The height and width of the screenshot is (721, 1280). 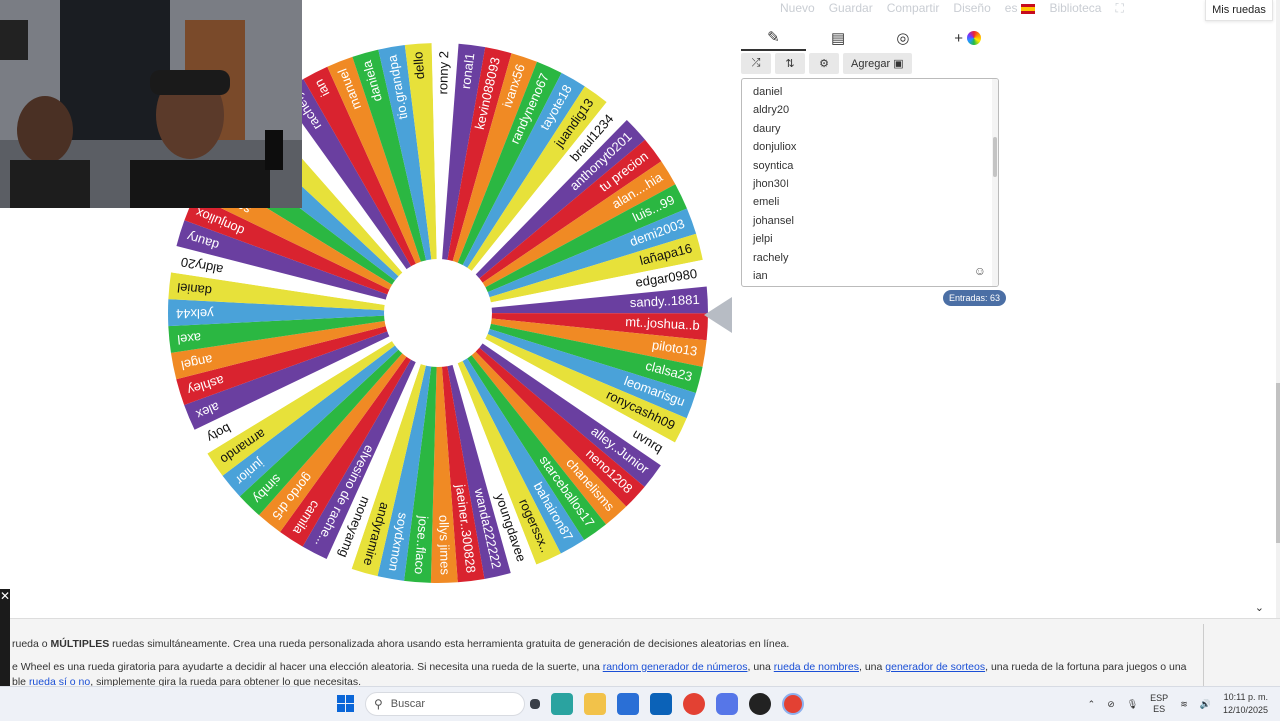 What do you see at coordinates (875, 110) in the screenshot?
I see `entry-item: aldry20` at bounding box center [875, 110].